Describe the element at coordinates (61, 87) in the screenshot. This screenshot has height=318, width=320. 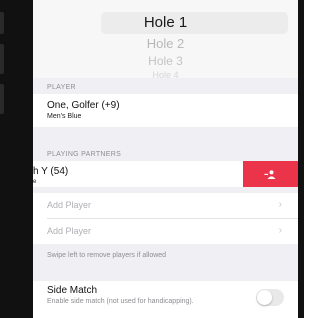
I see `player-section-header: PLAYER` at that location.